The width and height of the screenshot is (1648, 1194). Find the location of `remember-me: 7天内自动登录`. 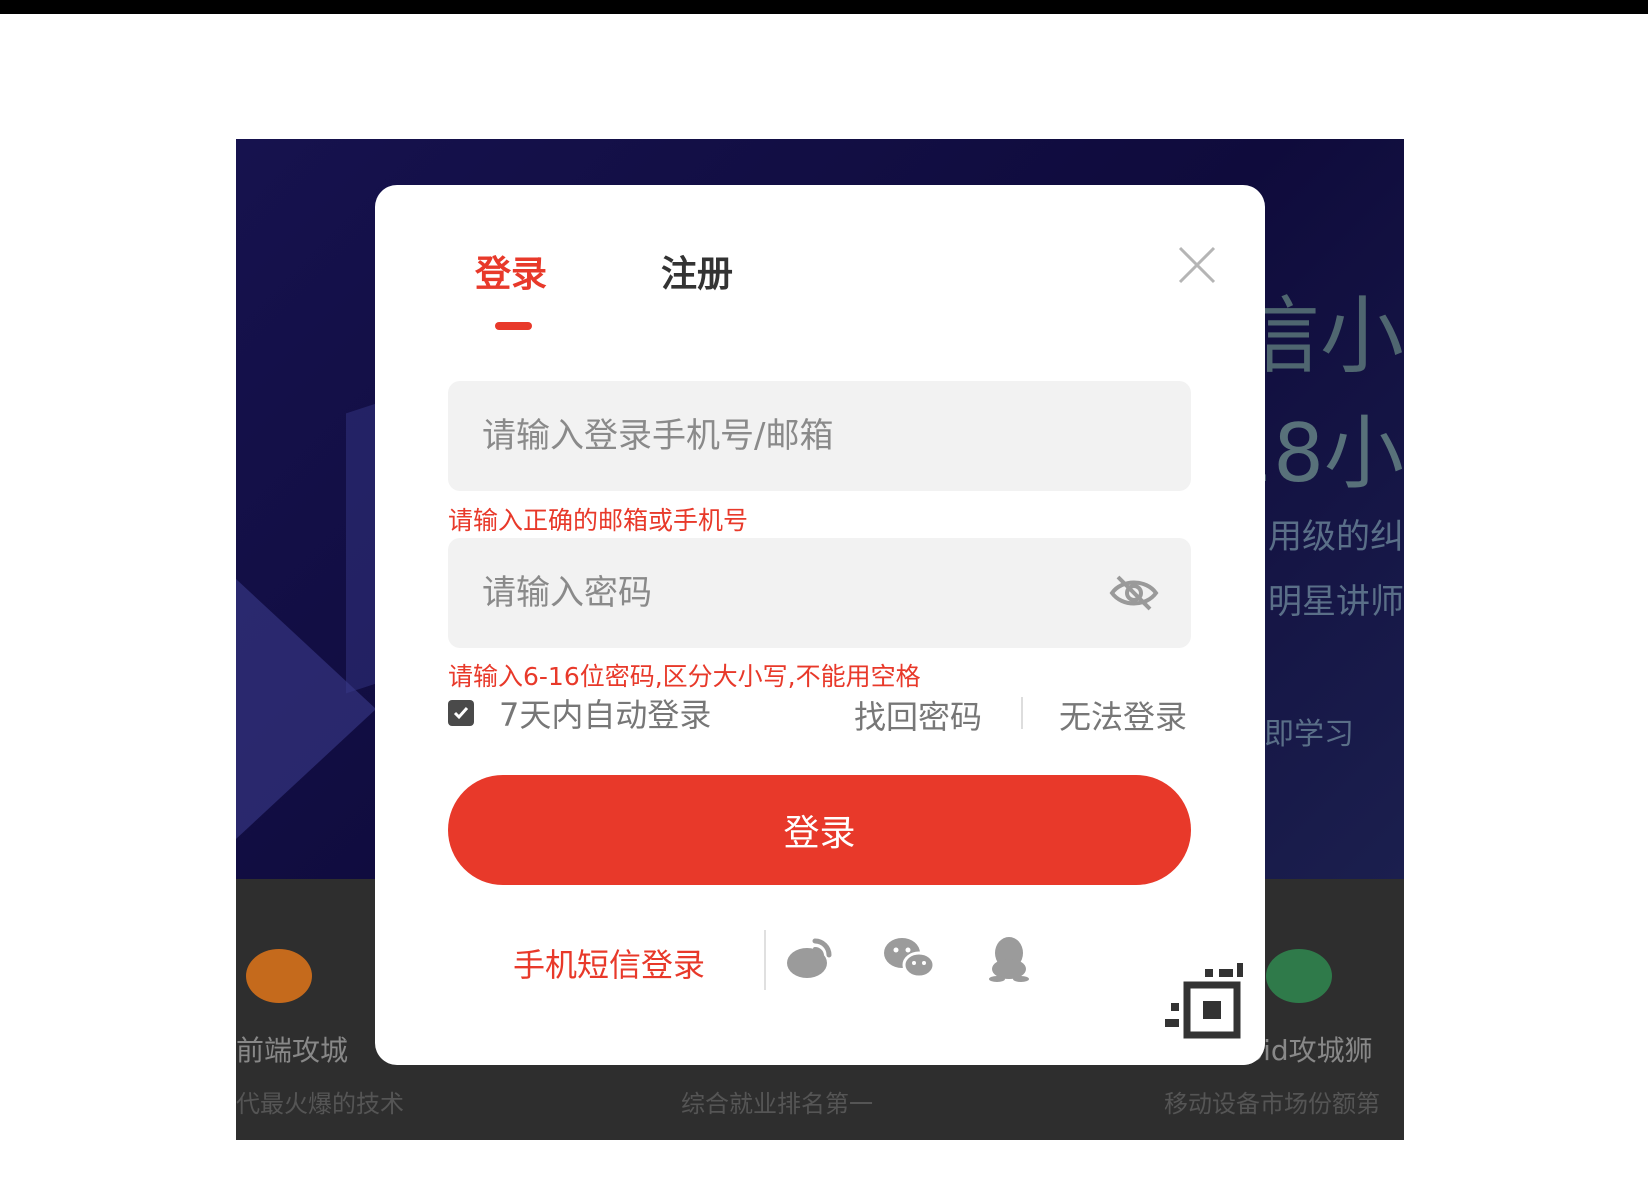

remember-me: 7天内自动登录 is located at coordinates (579, 713).